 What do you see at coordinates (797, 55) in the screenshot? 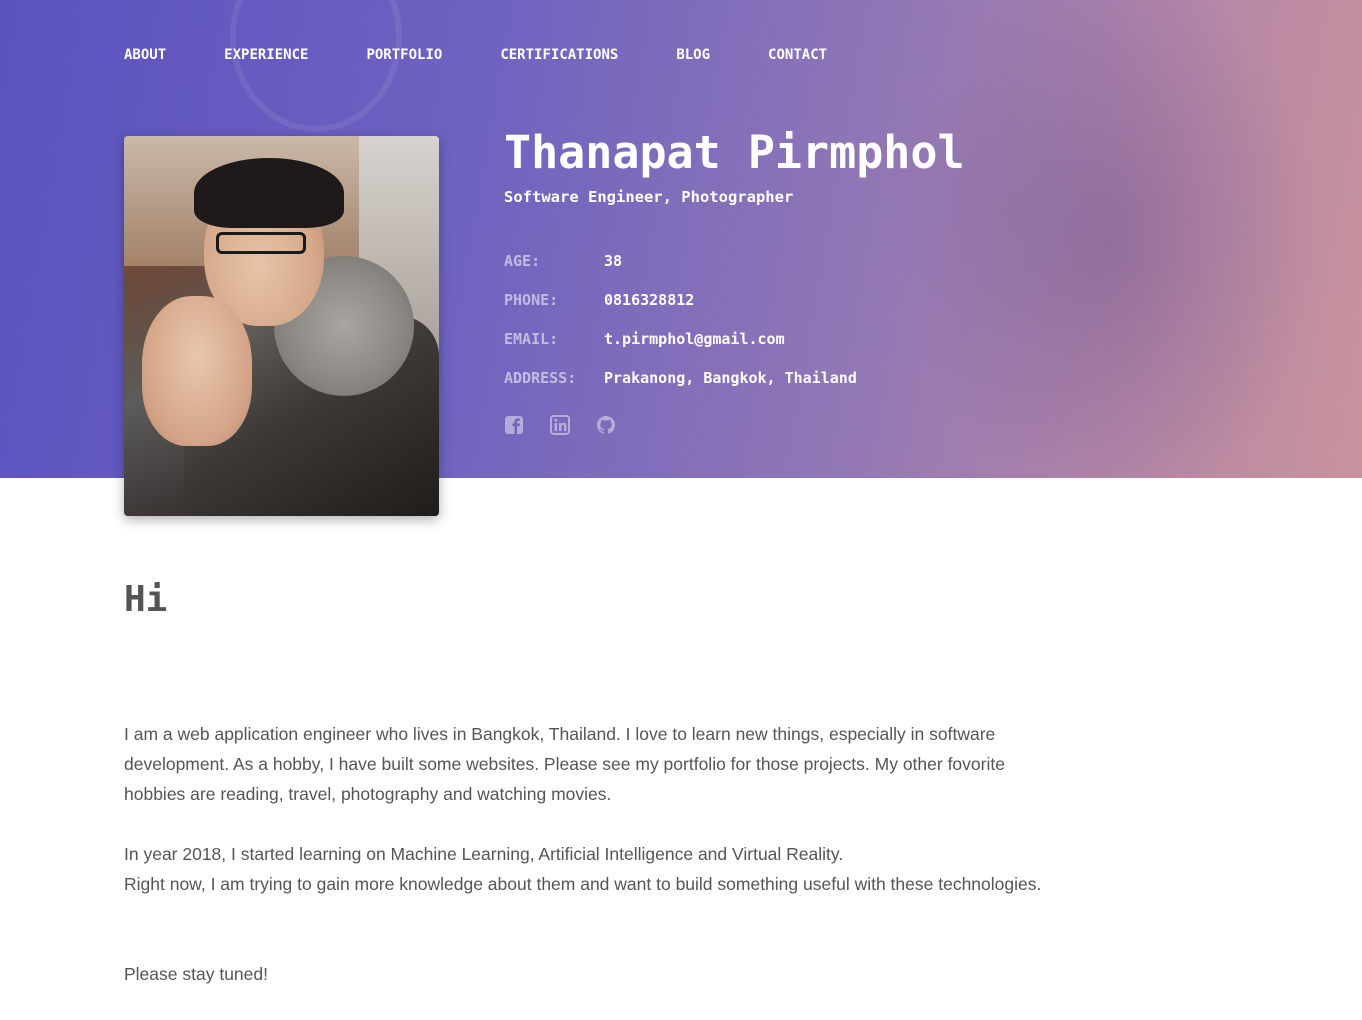
I see `nav-contact: CONTACT` at bounding box center [797, 55].